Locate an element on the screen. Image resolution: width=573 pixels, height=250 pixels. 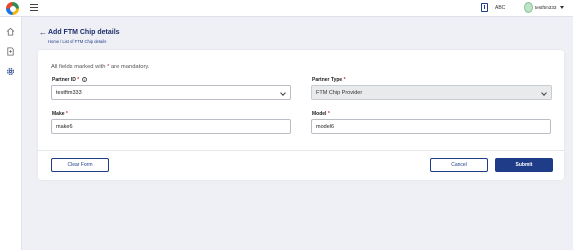
document-icon is located at coordinates (10, 51).